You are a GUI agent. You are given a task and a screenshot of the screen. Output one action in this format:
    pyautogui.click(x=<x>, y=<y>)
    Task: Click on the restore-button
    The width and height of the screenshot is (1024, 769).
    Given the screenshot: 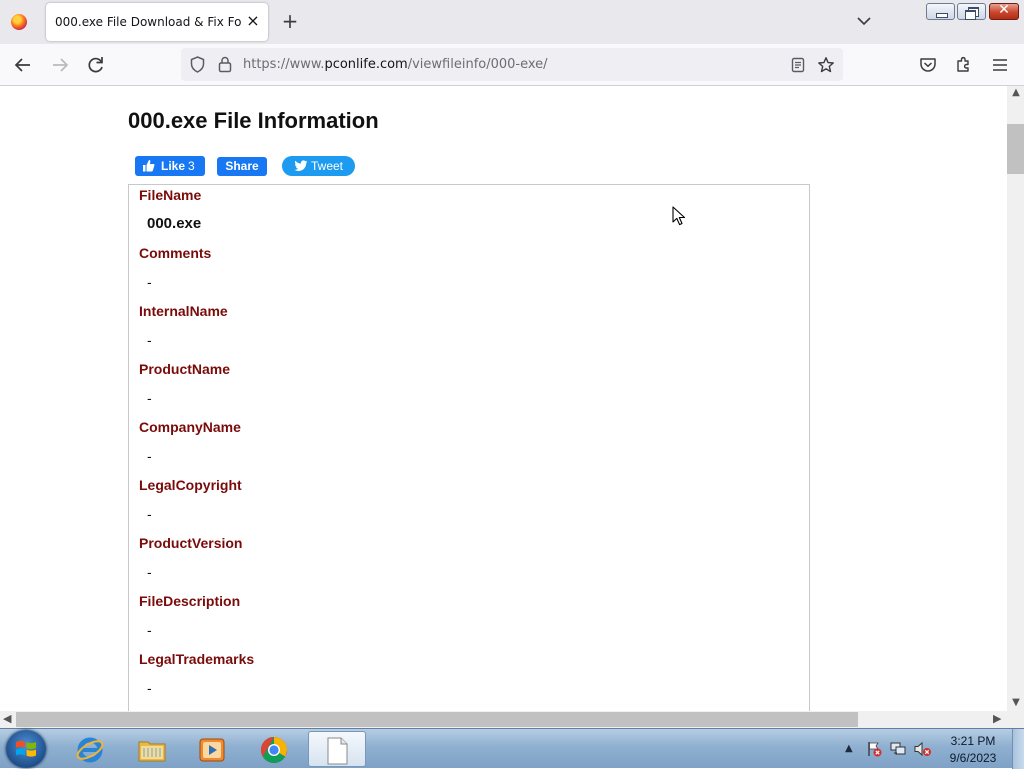 What is the action you would take?
    pyautogui.click(x=971, y=11)
    